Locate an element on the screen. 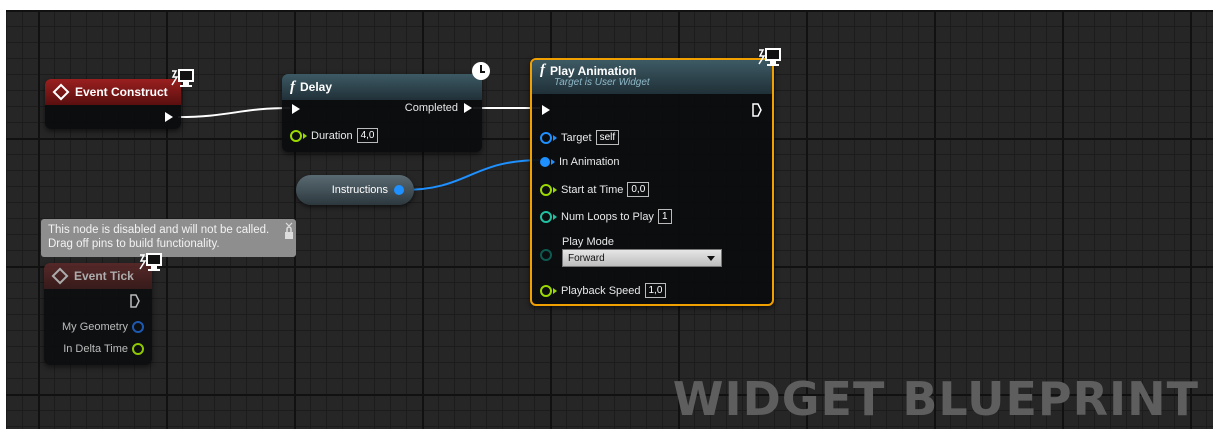 The height and width of the screenshot is (432, 1213). in-animation-label: In Animation is located at coordinates (589, 162).